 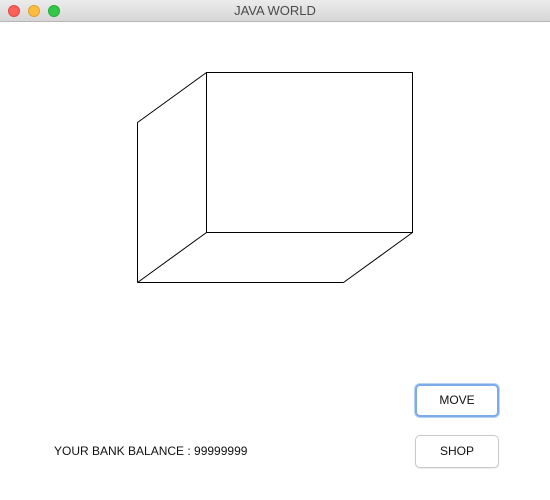 What do you see at coordinates (457, 451) in the screenshot?
I see `shop-button: SHOP` at bounding box center [457, 451].